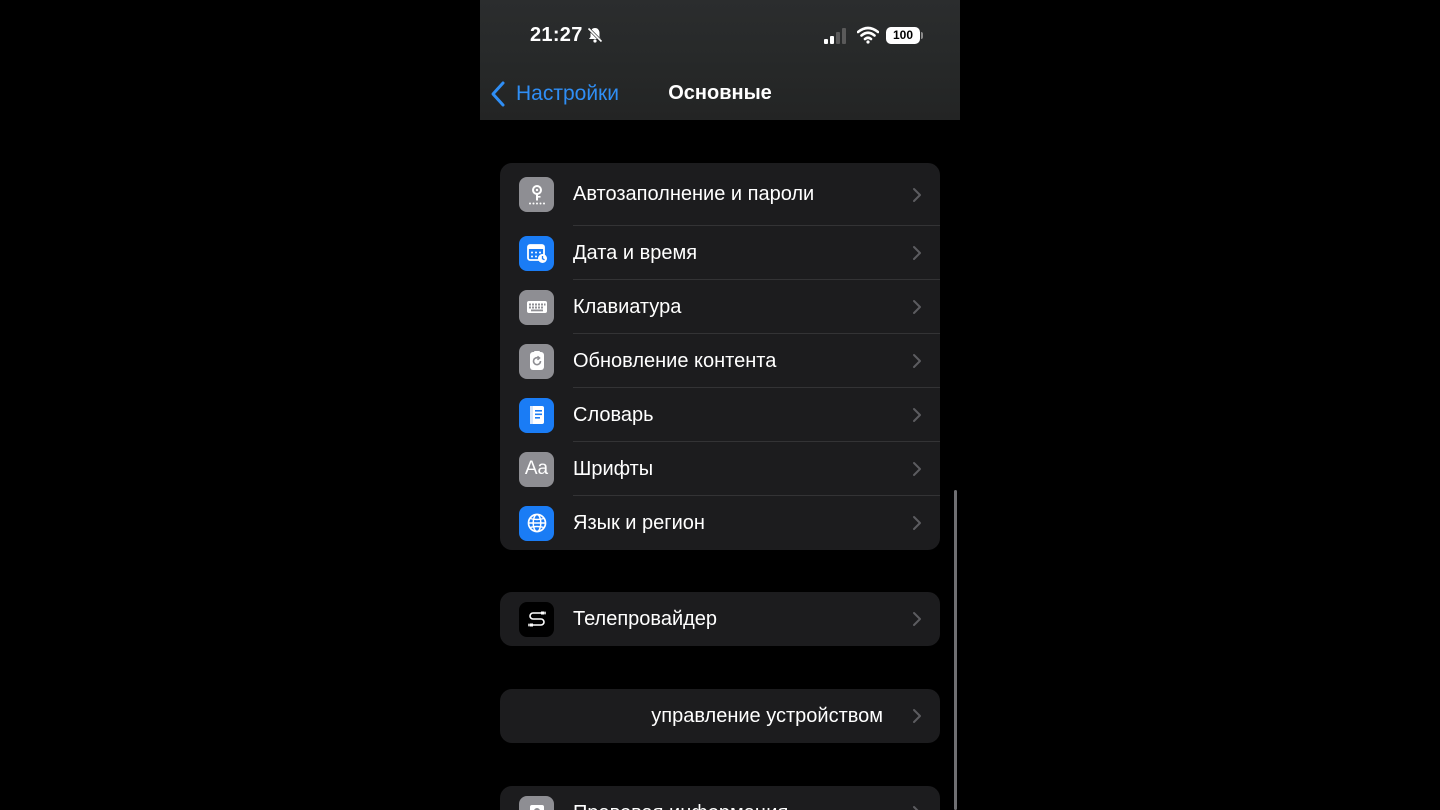  I want to click on settings-group-2: Телепровайдер, so click(720, 619).